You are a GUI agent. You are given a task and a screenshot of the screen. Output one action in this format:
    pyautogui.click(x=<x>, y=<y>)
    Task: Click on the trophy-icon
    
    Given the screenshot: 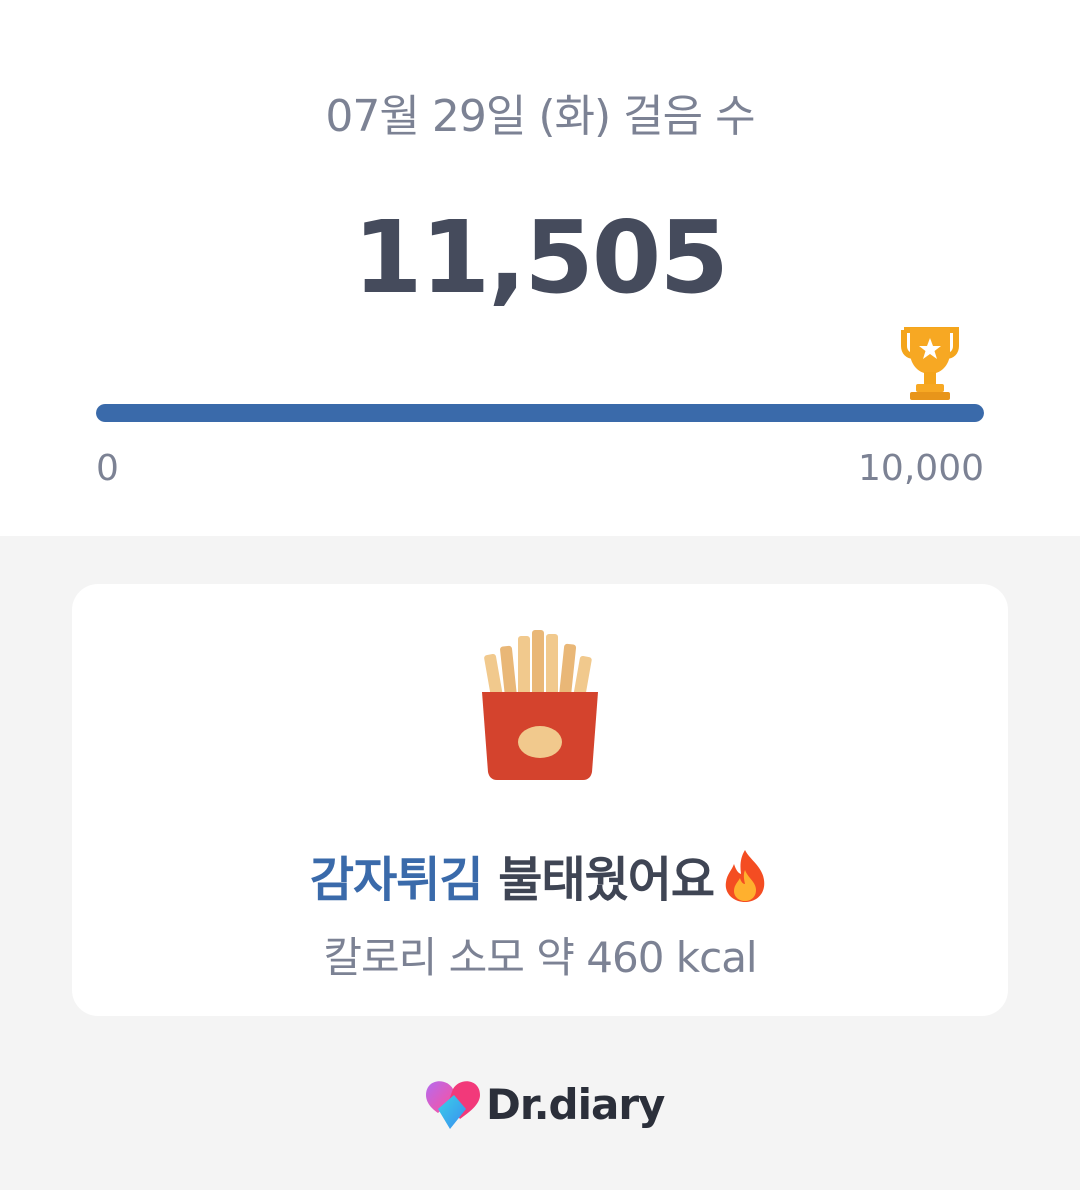 What is the action you would take?
    pyautogui.click(x=930, y=363)
    